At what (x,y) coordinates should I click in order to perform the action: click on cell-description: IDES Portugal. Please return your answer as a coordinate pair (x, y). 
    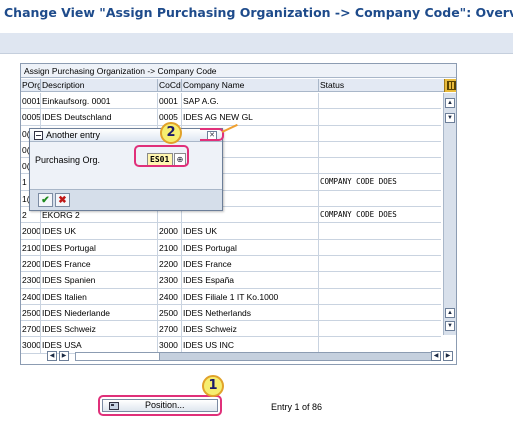
    Looking at the image, I should click on (99, 247).